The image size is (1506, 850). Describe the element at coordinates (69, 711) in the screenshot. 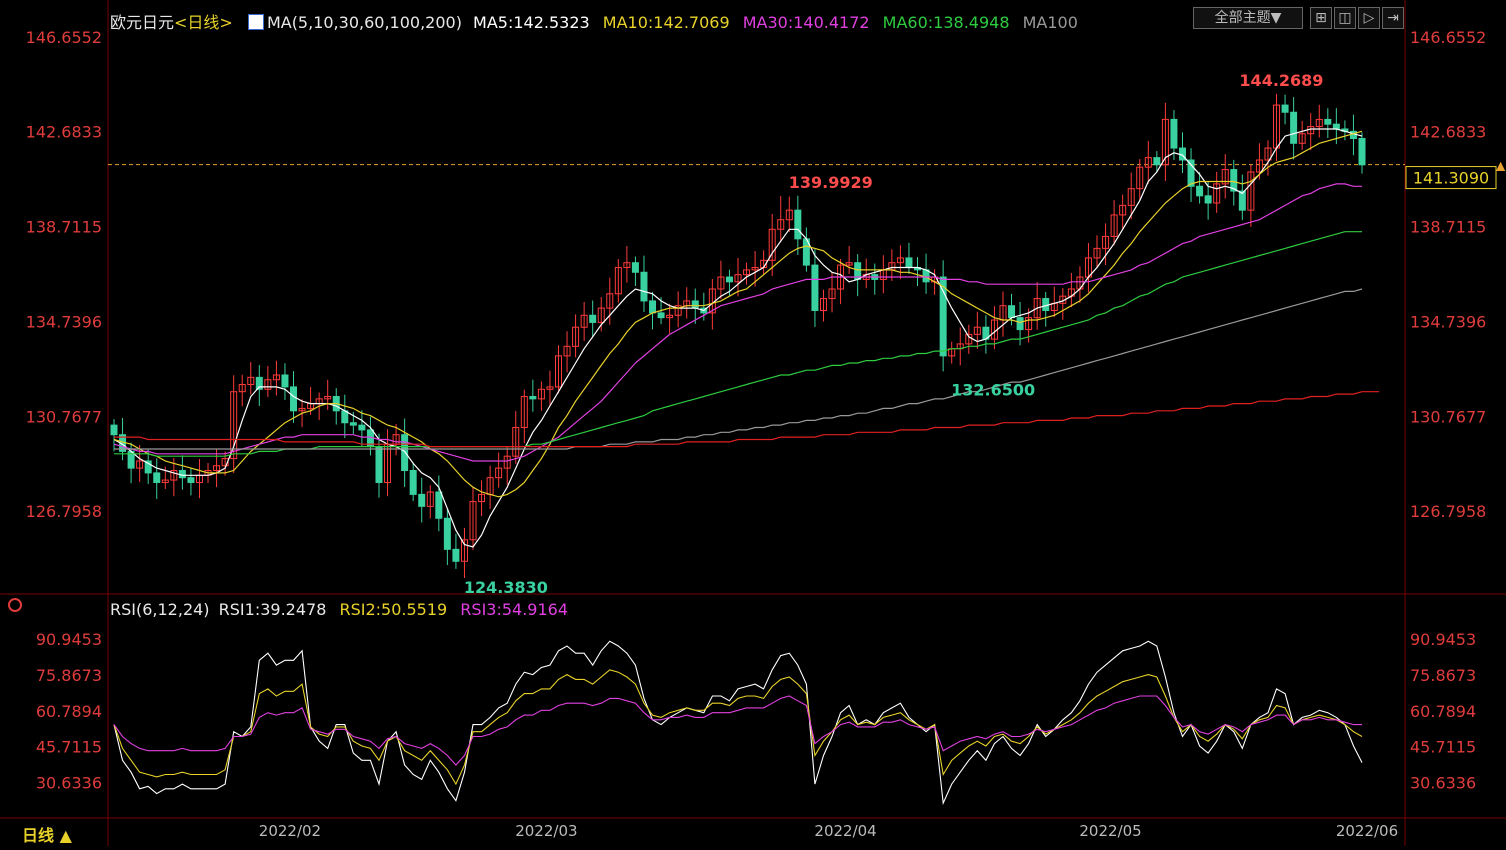

I see `rsi-y-tick-label-left: 60.7894` at that location.